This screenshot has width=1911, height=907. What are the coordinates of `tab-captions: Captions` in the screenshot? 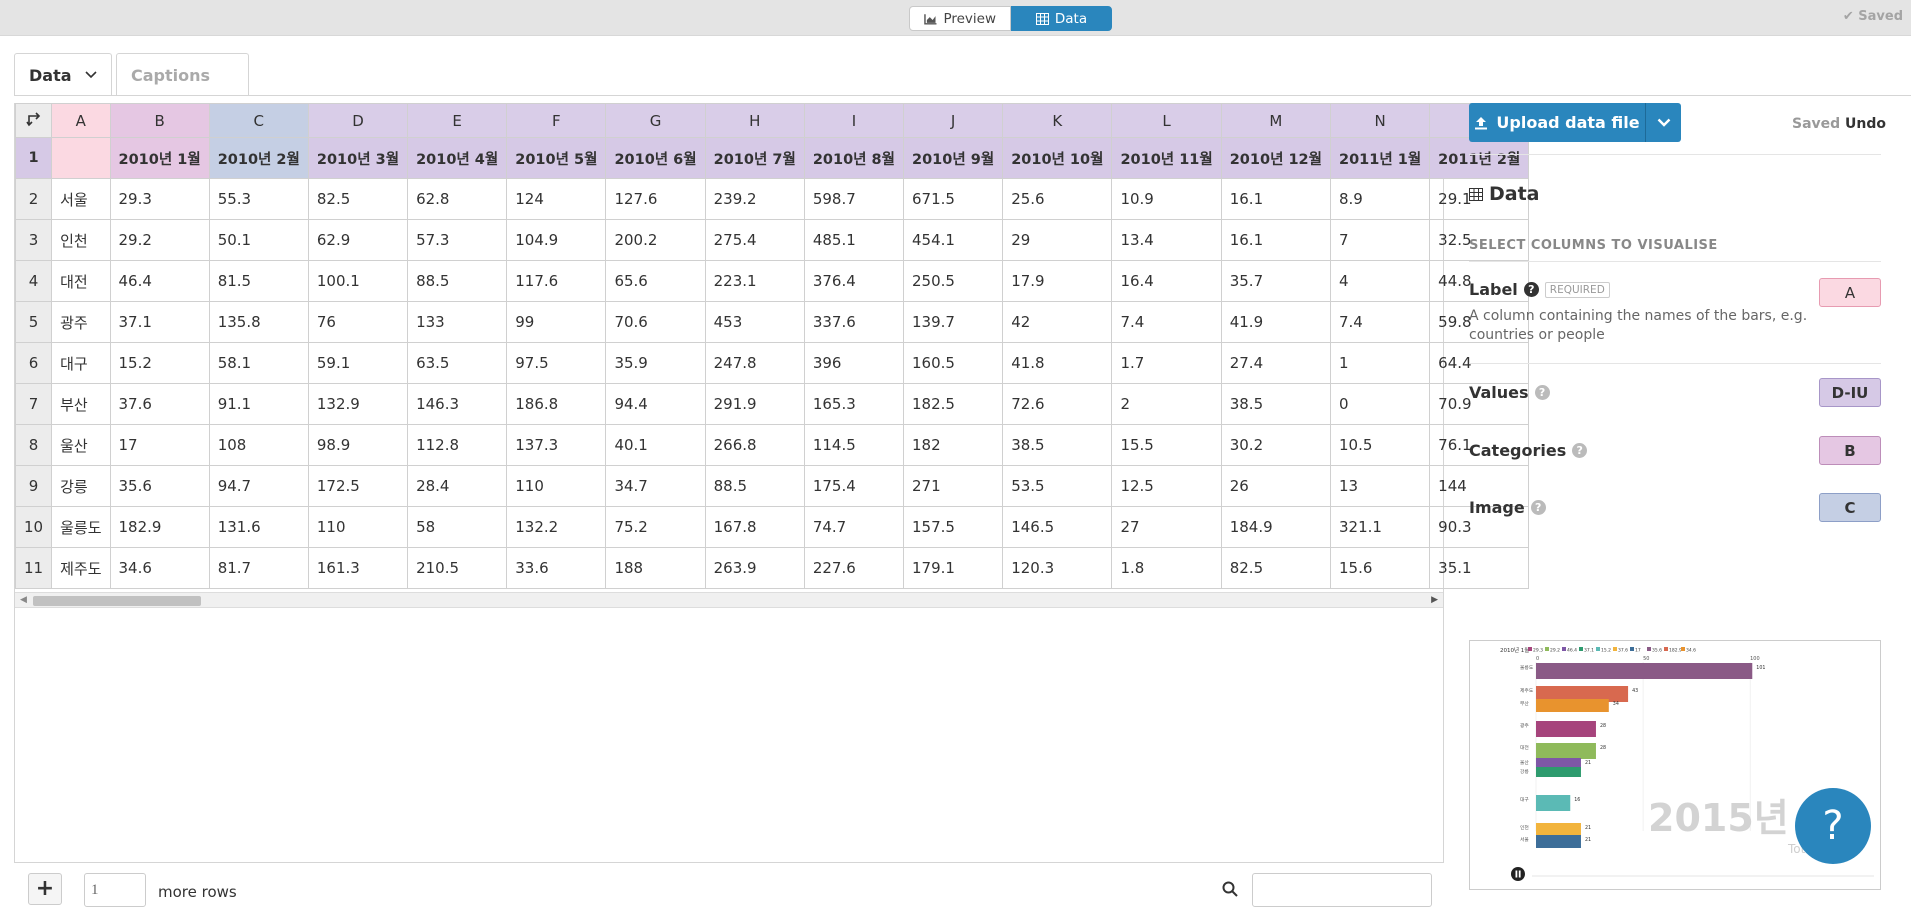 It's located at (182, 74).